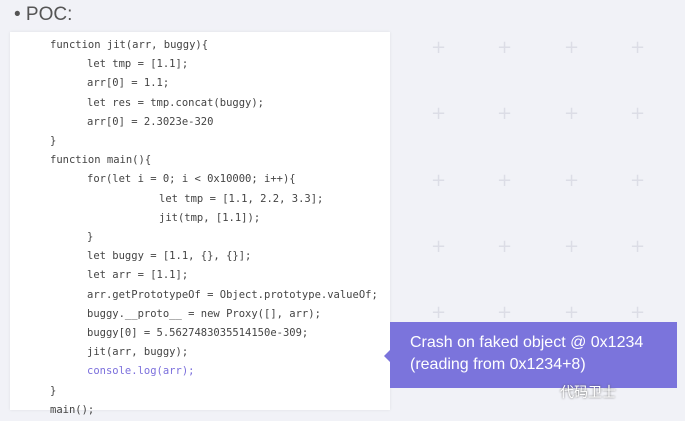 The image size is (685, 421). Describe the element at coordinates (169, 256) in the screenshot. I see `code-line: let buggy = [1.1, {}, {}];` at that location.